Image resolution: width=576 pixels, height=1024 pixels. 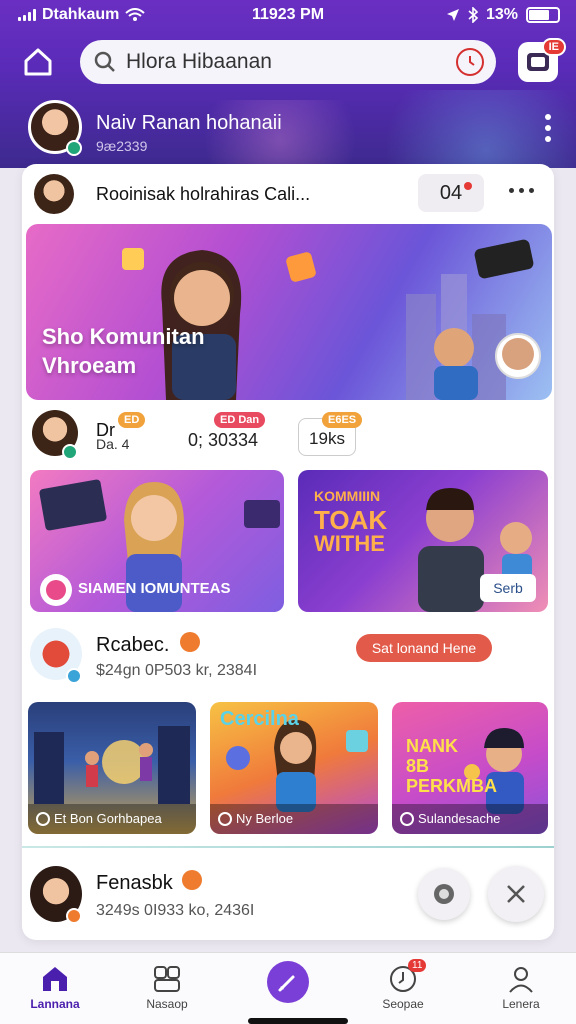 What do you see at coordinates (288, 434) in the screenshot?
I see `post-meta-row: Dr Da. 4 ED ED Dan 0; 30334 19ks E6ES` at bounding box center [288, 434].